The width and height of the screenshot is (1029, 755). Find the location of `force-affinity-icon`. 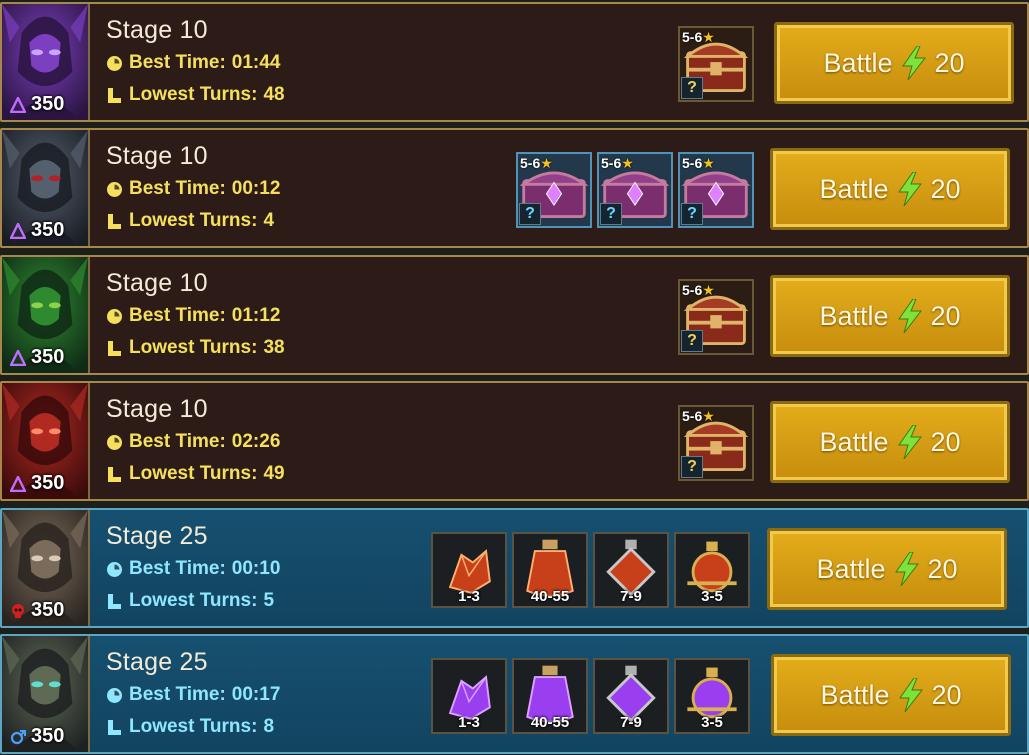

force-affinity-icon is located at coordinates (18, 611).